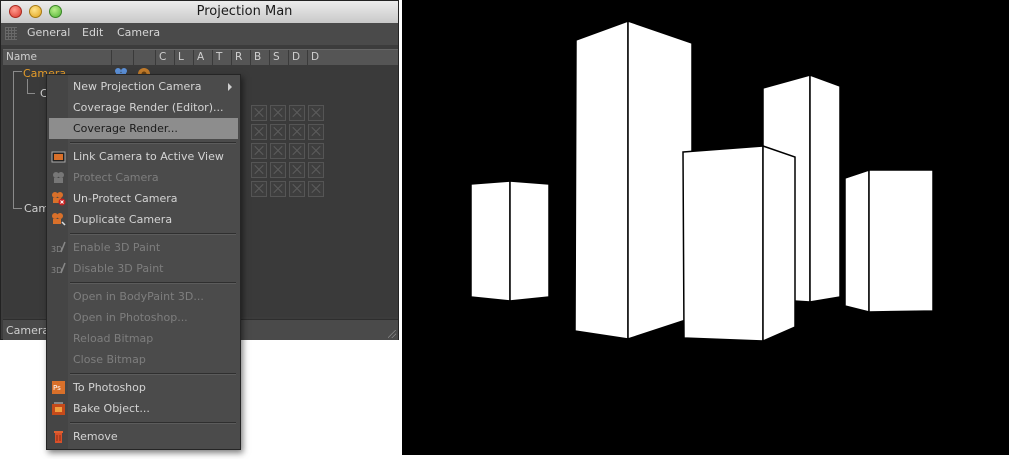 The image size is (1009, 459). Describe the element at coordinates (58, 437) in the screenshot. I see `trash-icon` at that location.